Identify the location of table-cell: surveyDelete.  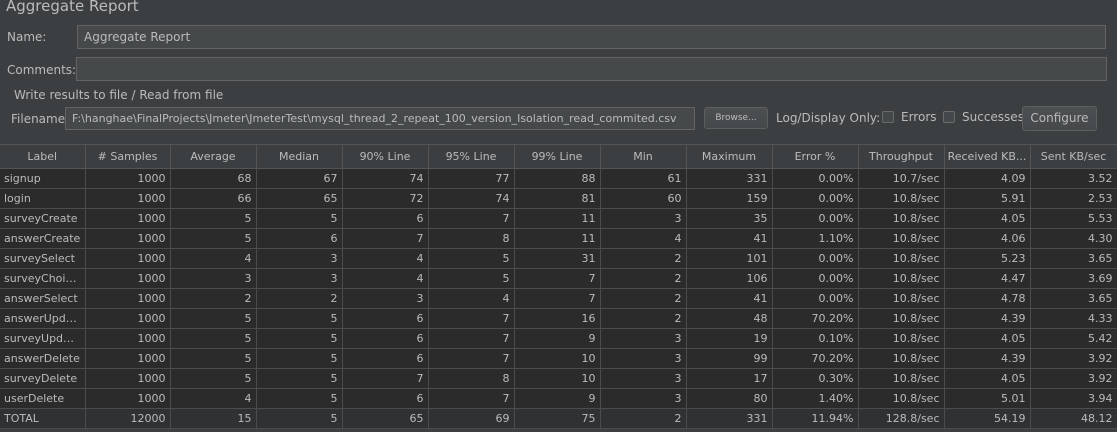
(43, 378).